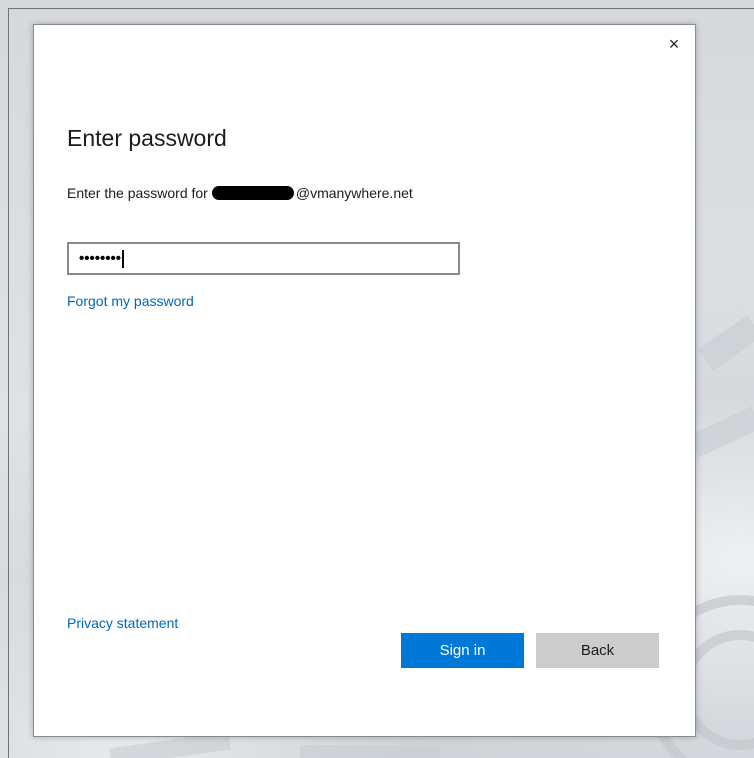 This screenshot has height=758, width=754. Describe the element at coordinates (137, 193) in the screenshot. I see `prompt-prefix: Enter the password for` at that location.